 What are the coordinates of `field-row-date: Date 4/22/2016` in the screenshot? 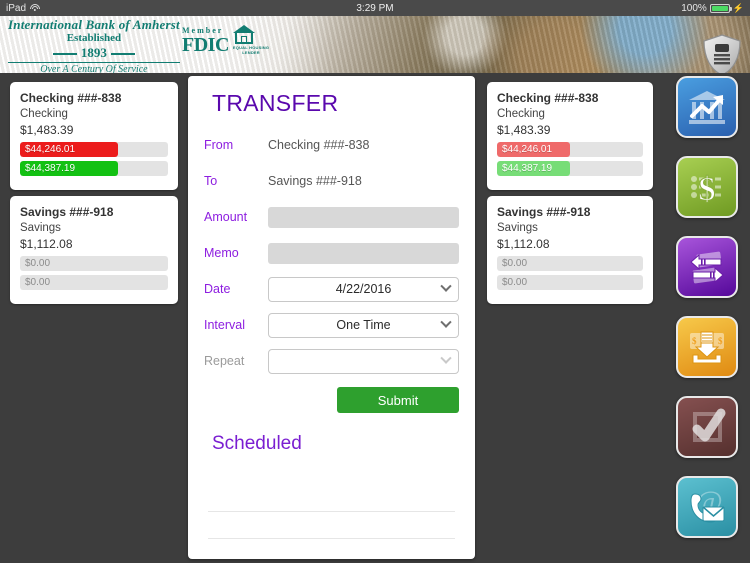 It's located at (331, 289).